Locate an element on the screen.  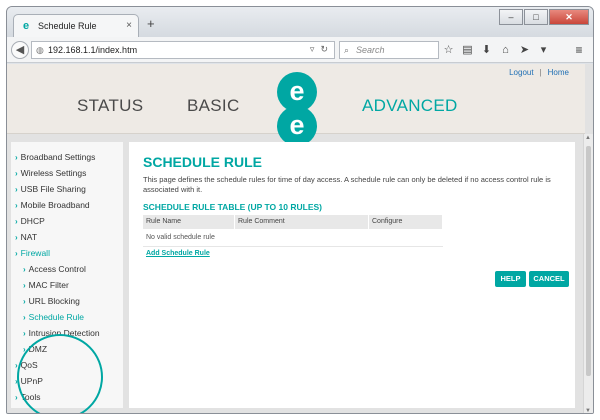
sidebar-item-label: Firewall is located at coordinates (35, 253).